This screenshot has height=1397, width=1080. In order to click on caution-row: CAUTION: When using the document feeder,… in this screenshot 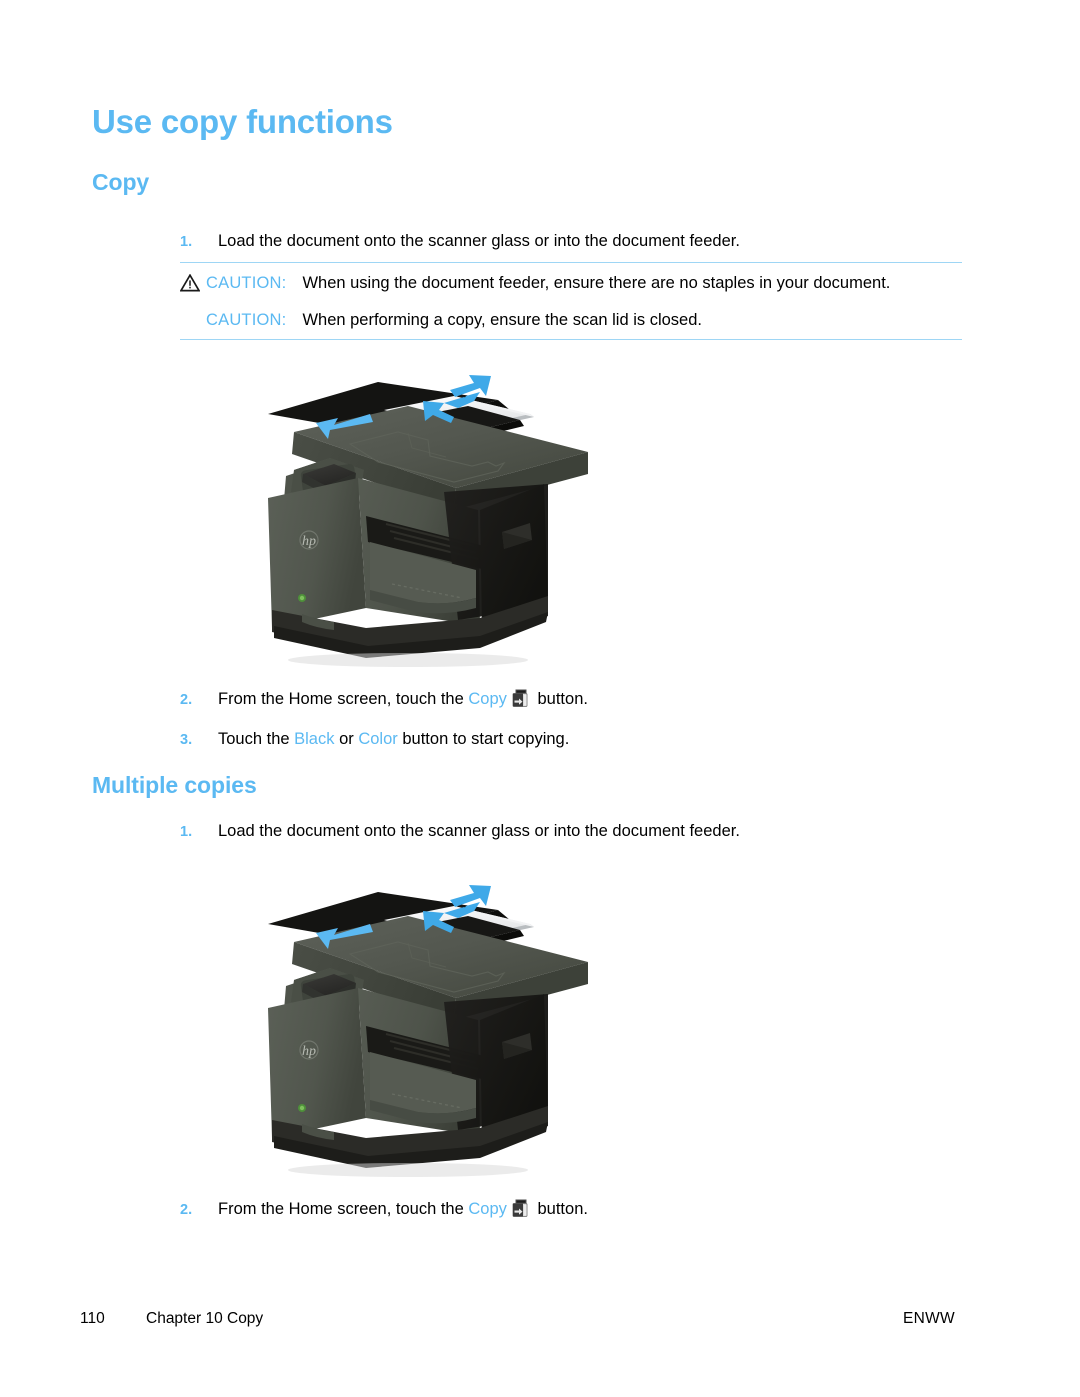, I will do `click(571, 283)`.